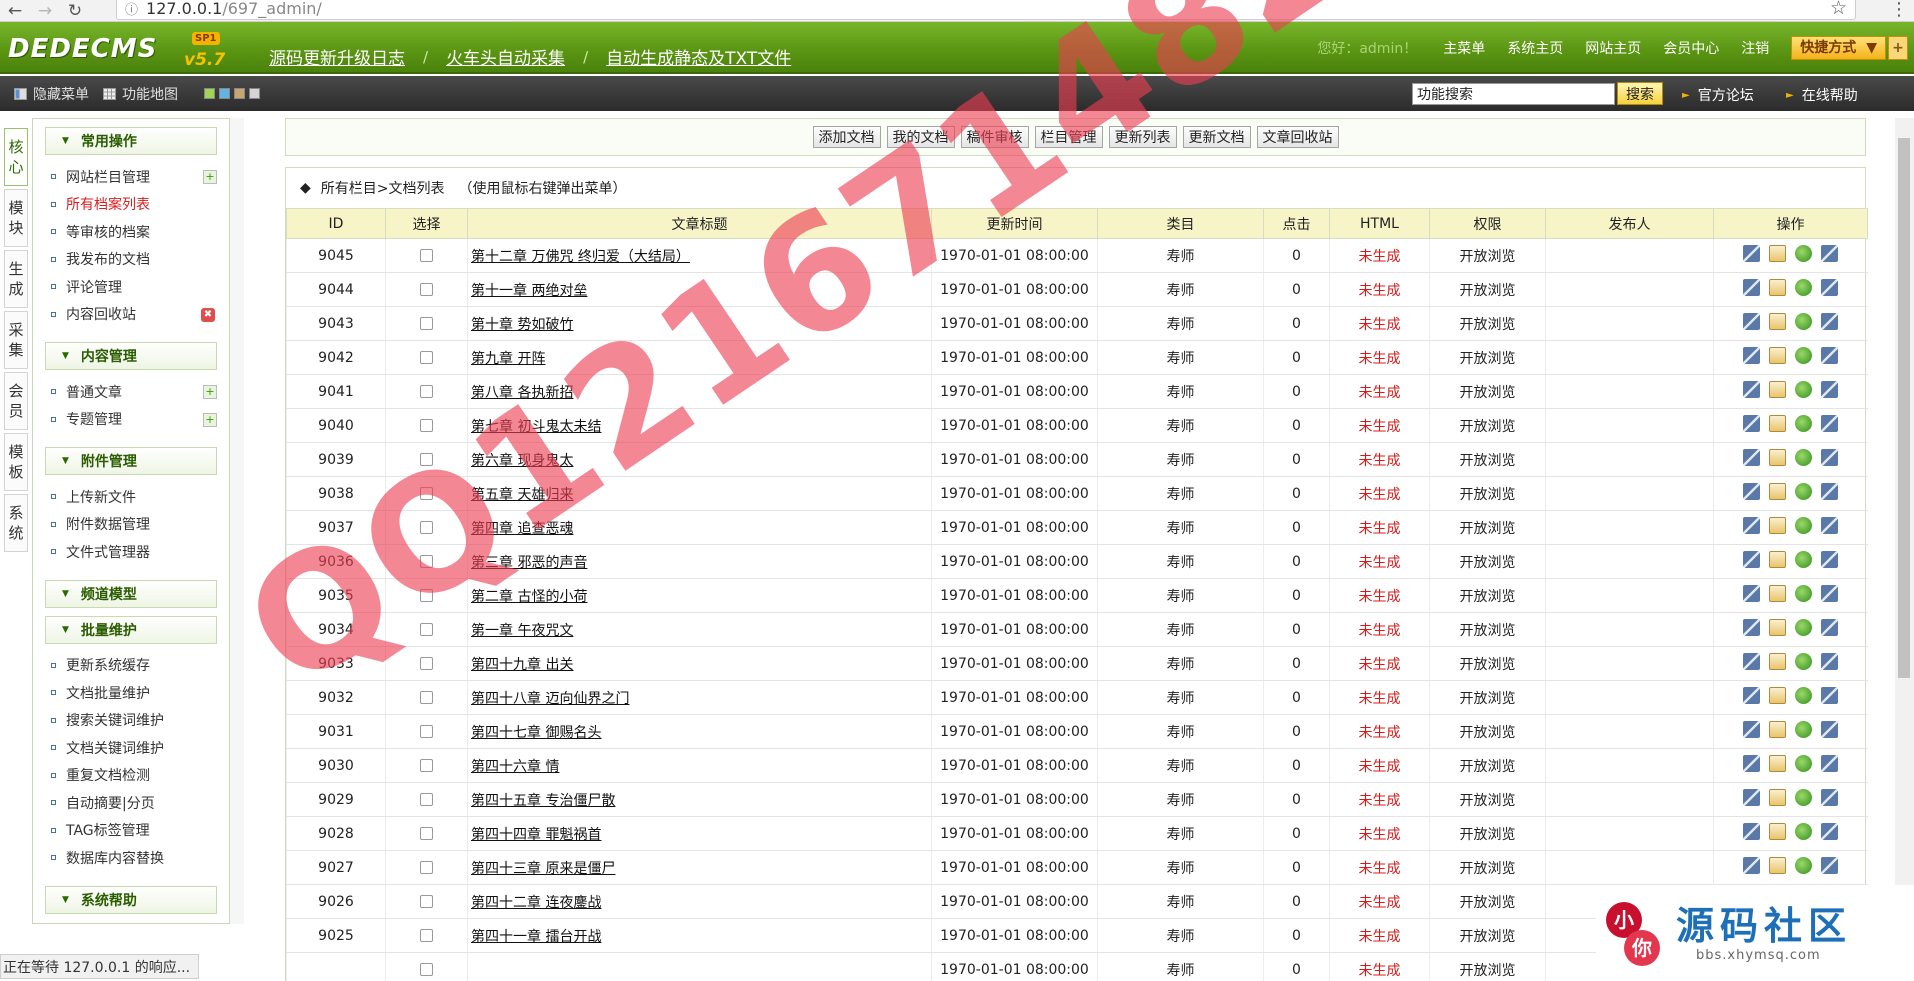  What do you see at coordinates (1464, 48) in the screenshot?
I see `nav-main-menu: 主菜单` at bounding box center [1464, 48].